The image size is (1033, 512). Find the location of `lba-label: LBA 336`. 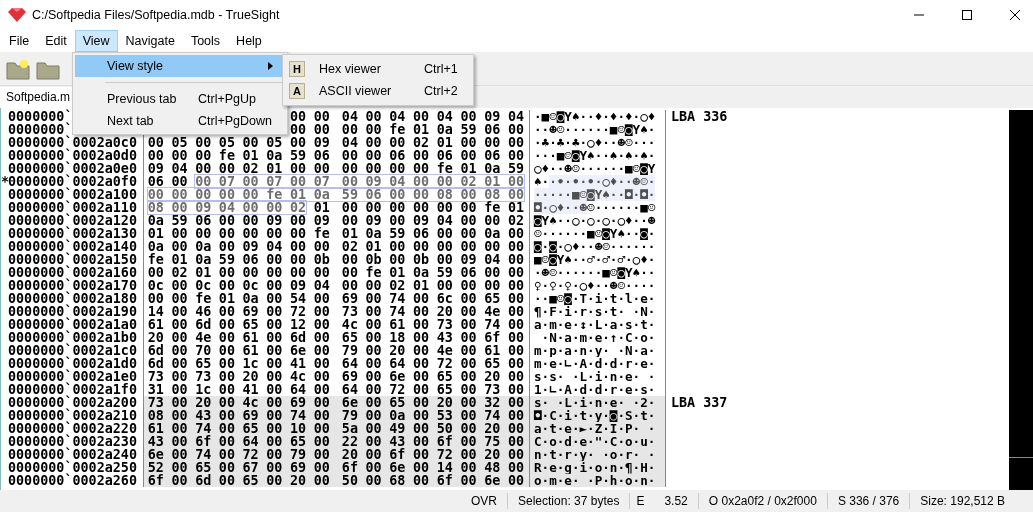

lba-label: LBA 336 is located at coordinates (699, 116).